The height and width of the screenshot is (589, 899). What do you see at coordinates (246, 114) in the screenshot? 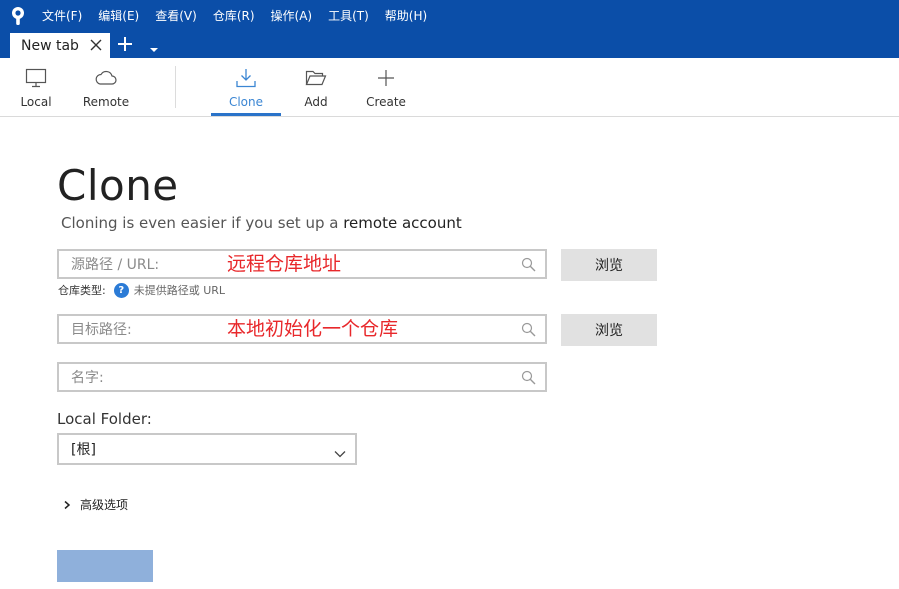
I see `active-tool-indicator` at bounding box center [246, 114].